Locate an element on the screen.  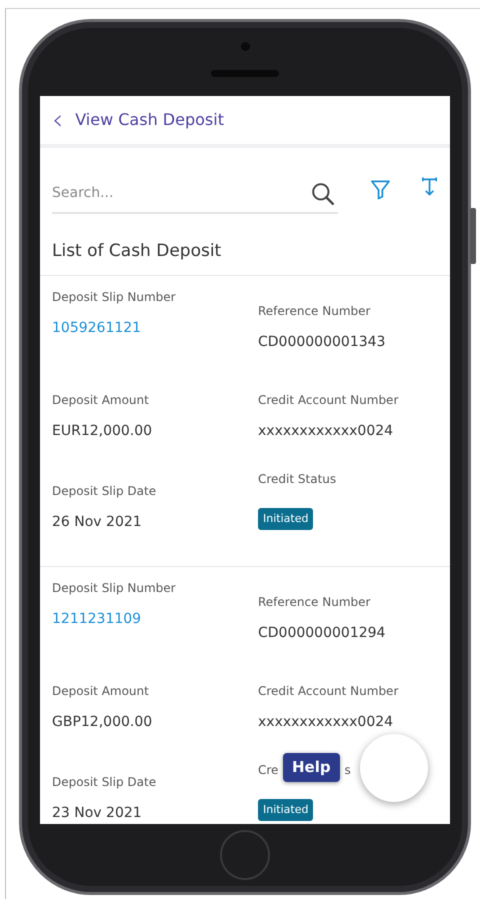
field-value: 26 Nov 2021 is located at coordinates (97, 522).